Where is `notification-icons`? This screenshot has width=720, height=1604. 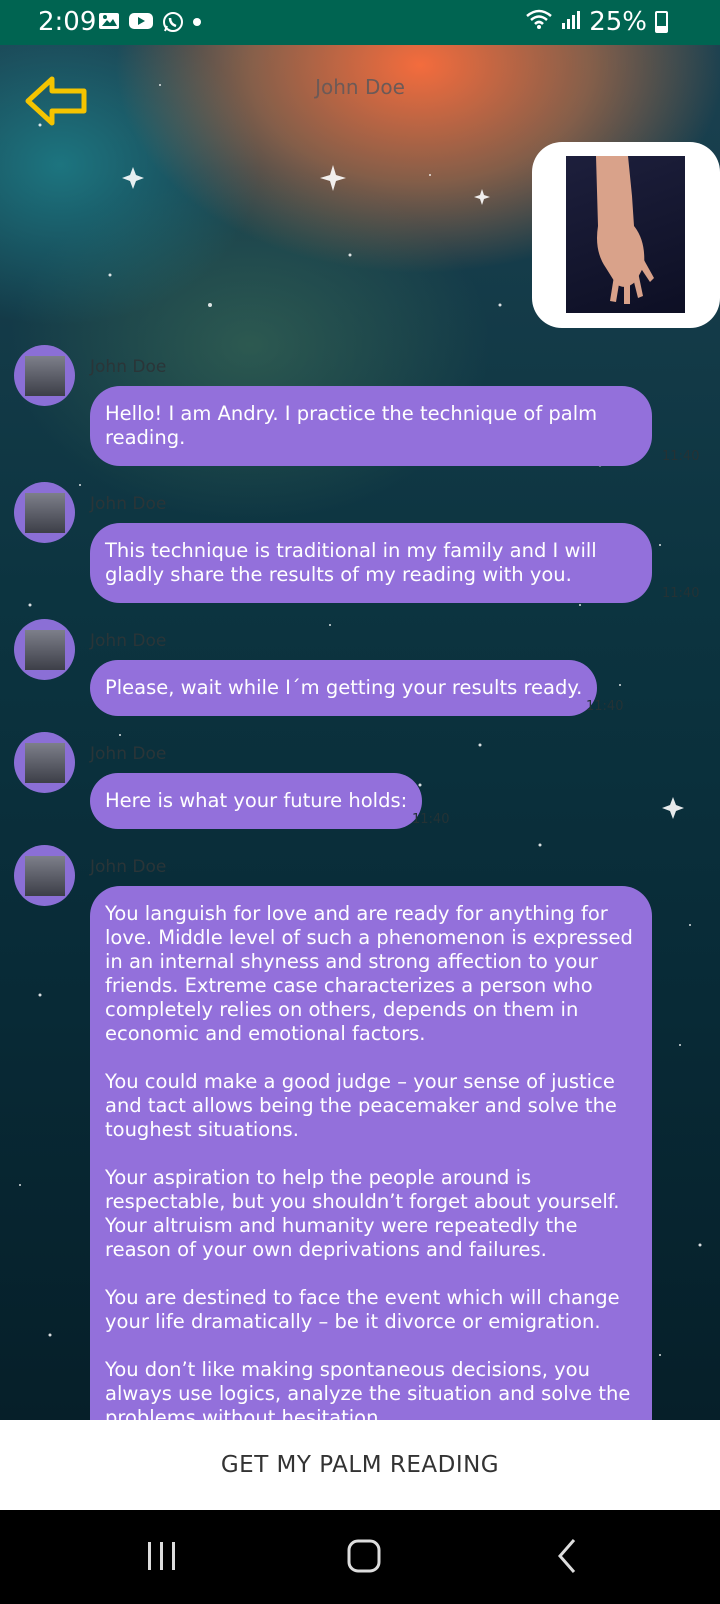 notification-icons is located at coordinates (150, 21).